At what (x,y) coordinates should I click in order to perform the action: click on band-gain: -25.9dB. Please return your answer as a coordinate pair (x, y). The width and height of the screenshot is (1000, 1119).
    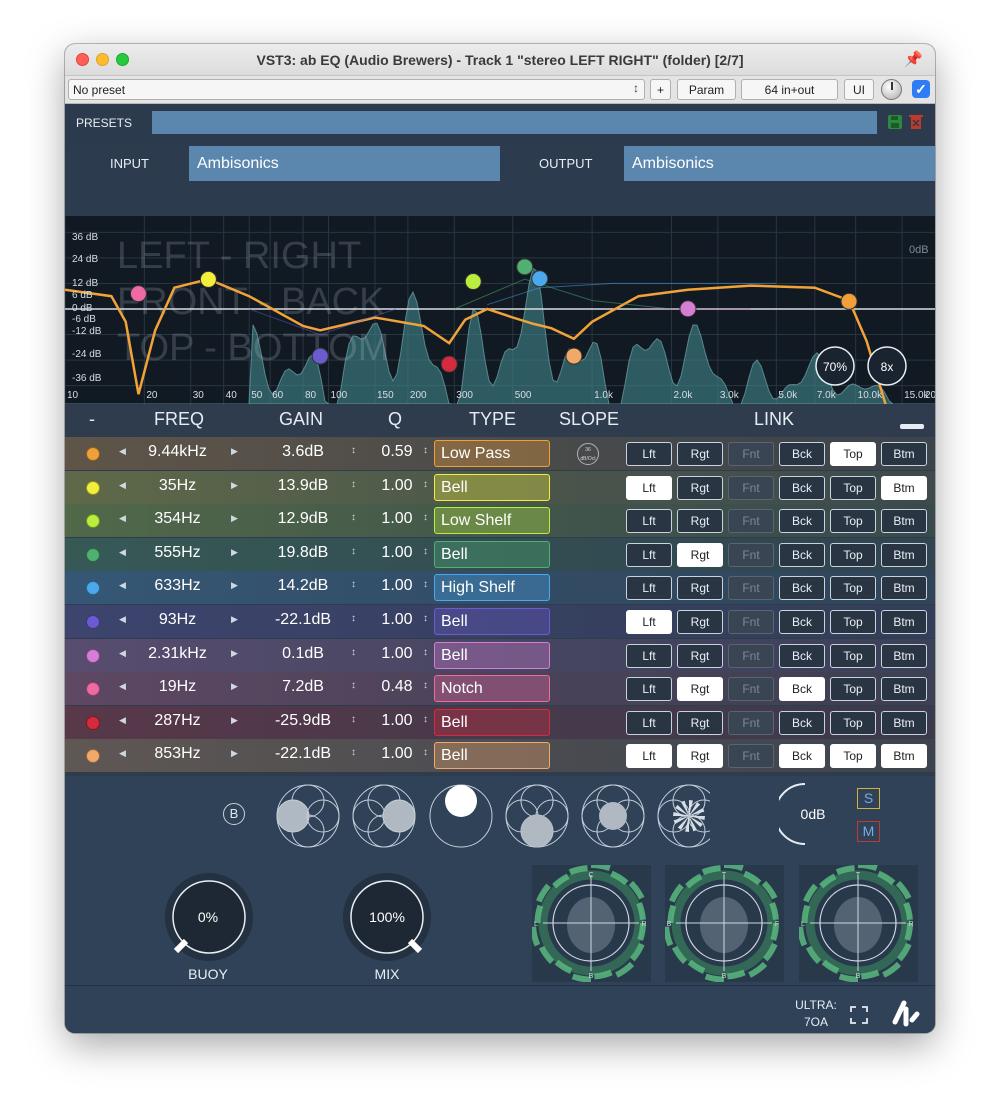
    Looking at the image, I should click on (303, 721).